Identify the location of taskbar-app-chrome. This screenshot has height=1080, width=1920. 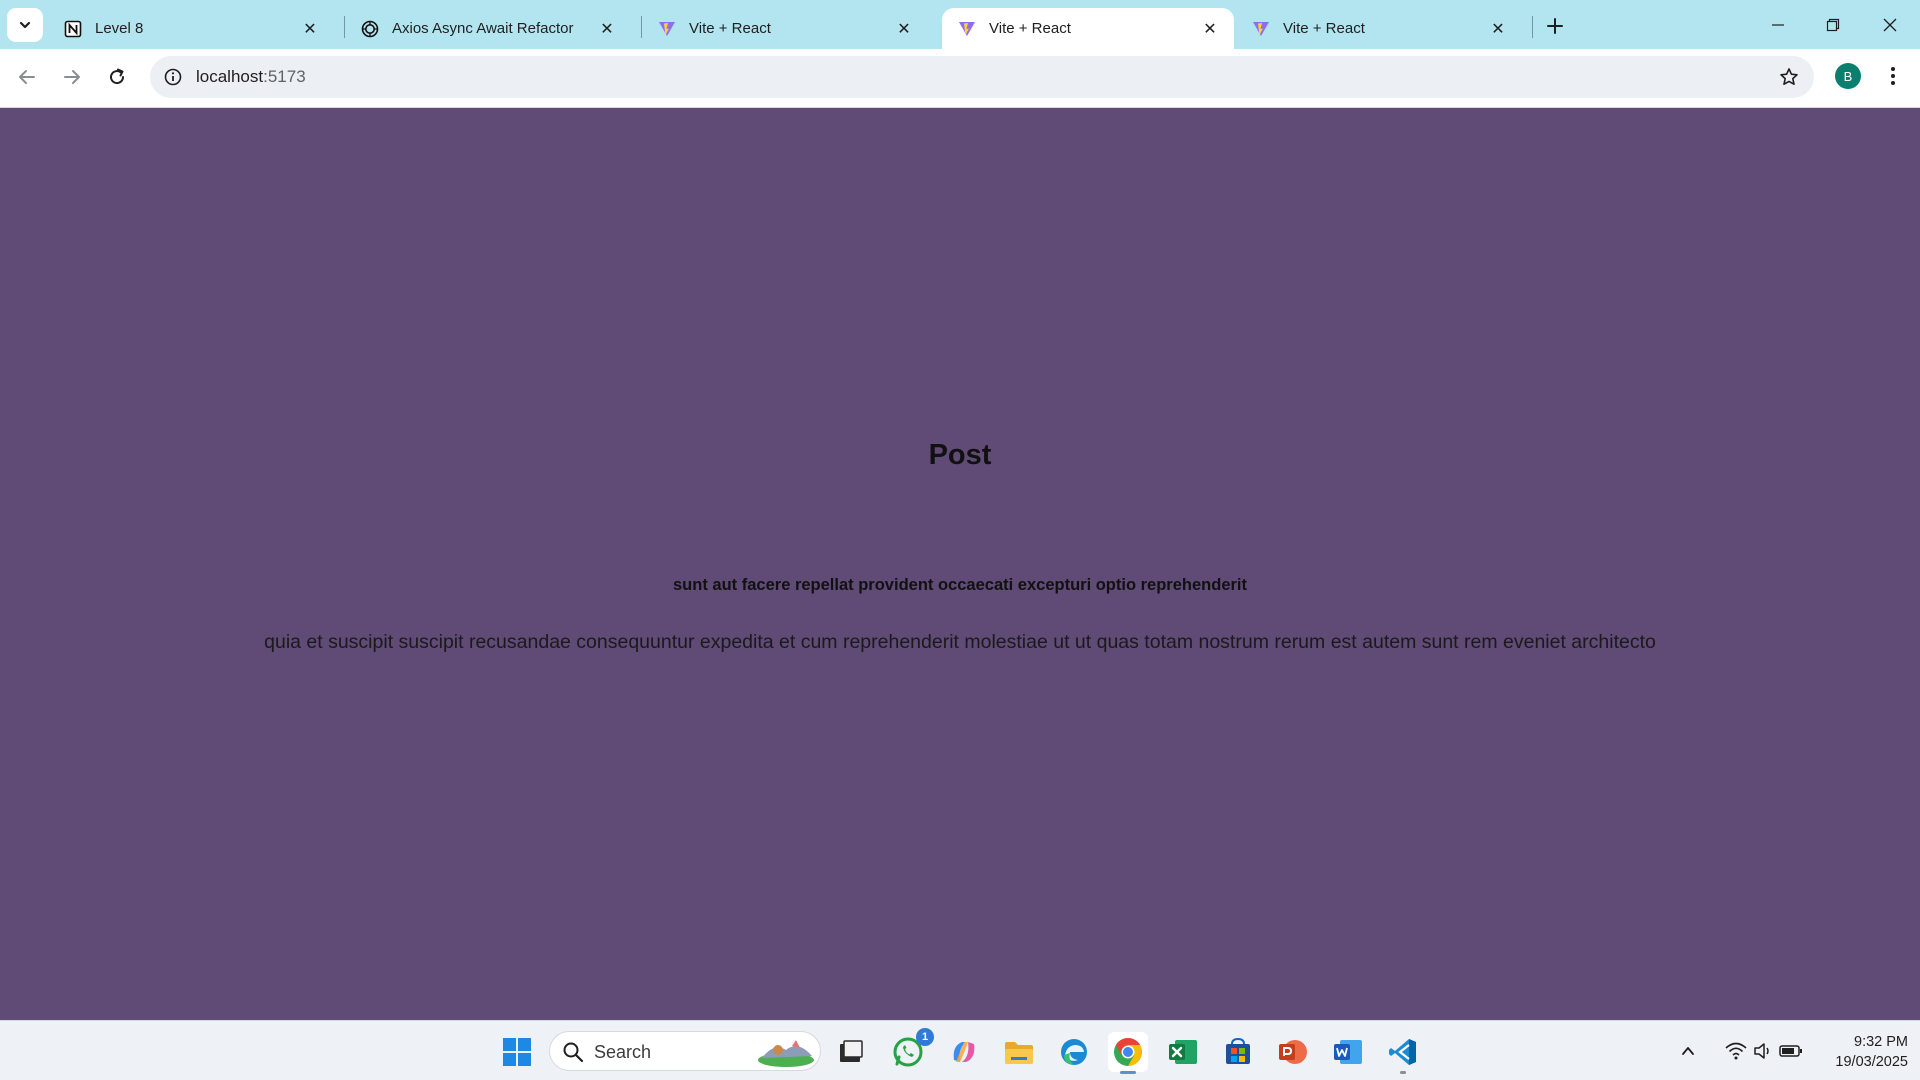
(1128, 1053).